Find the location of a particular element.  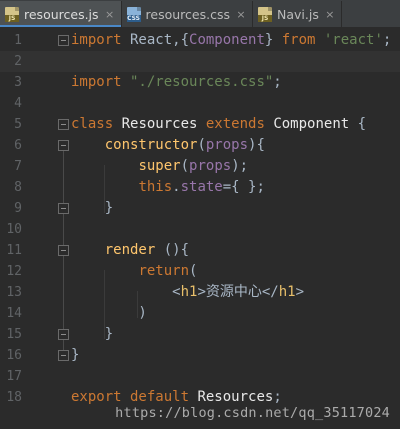

line-number: 14 is located at coordinates (14, 313).